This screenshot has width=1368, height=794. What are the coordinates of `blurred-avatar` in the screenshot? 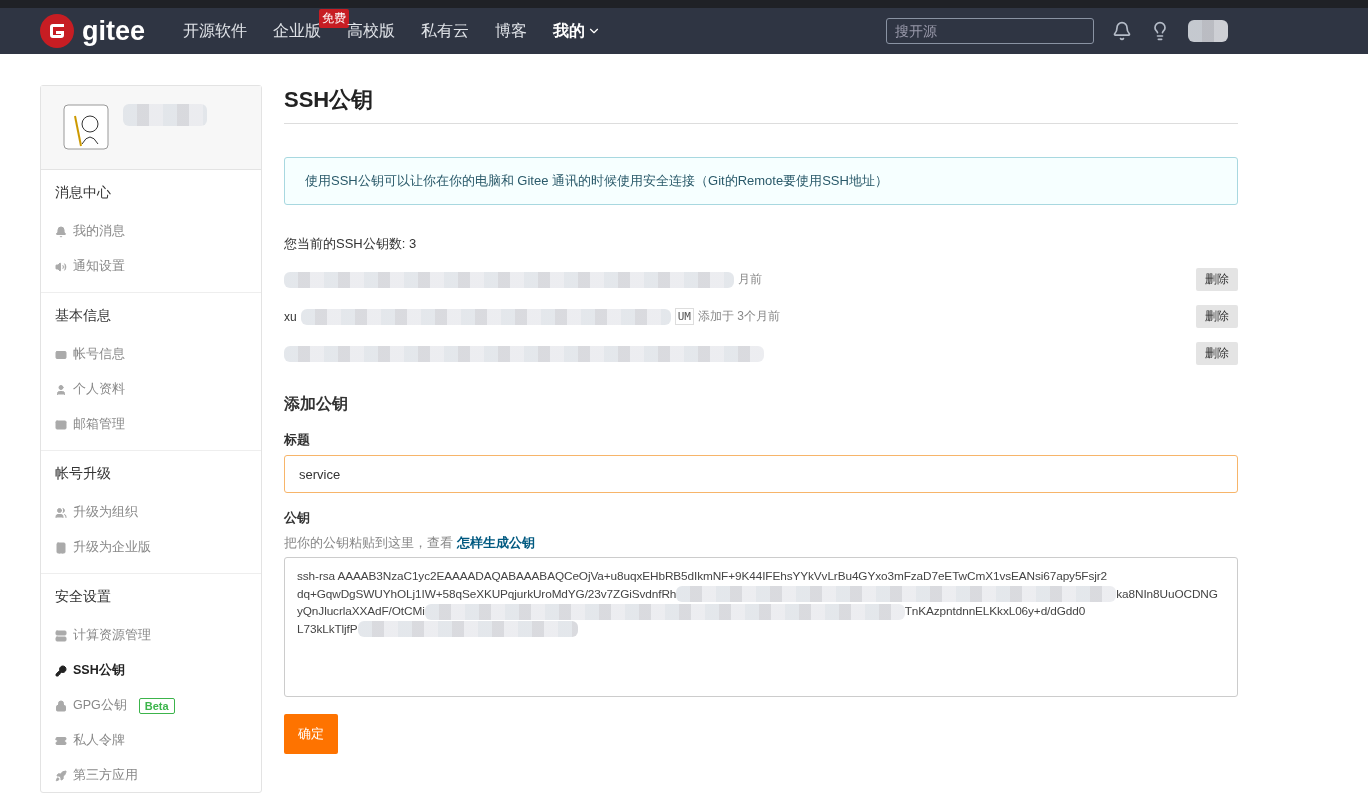 It's located at (1208, 31).